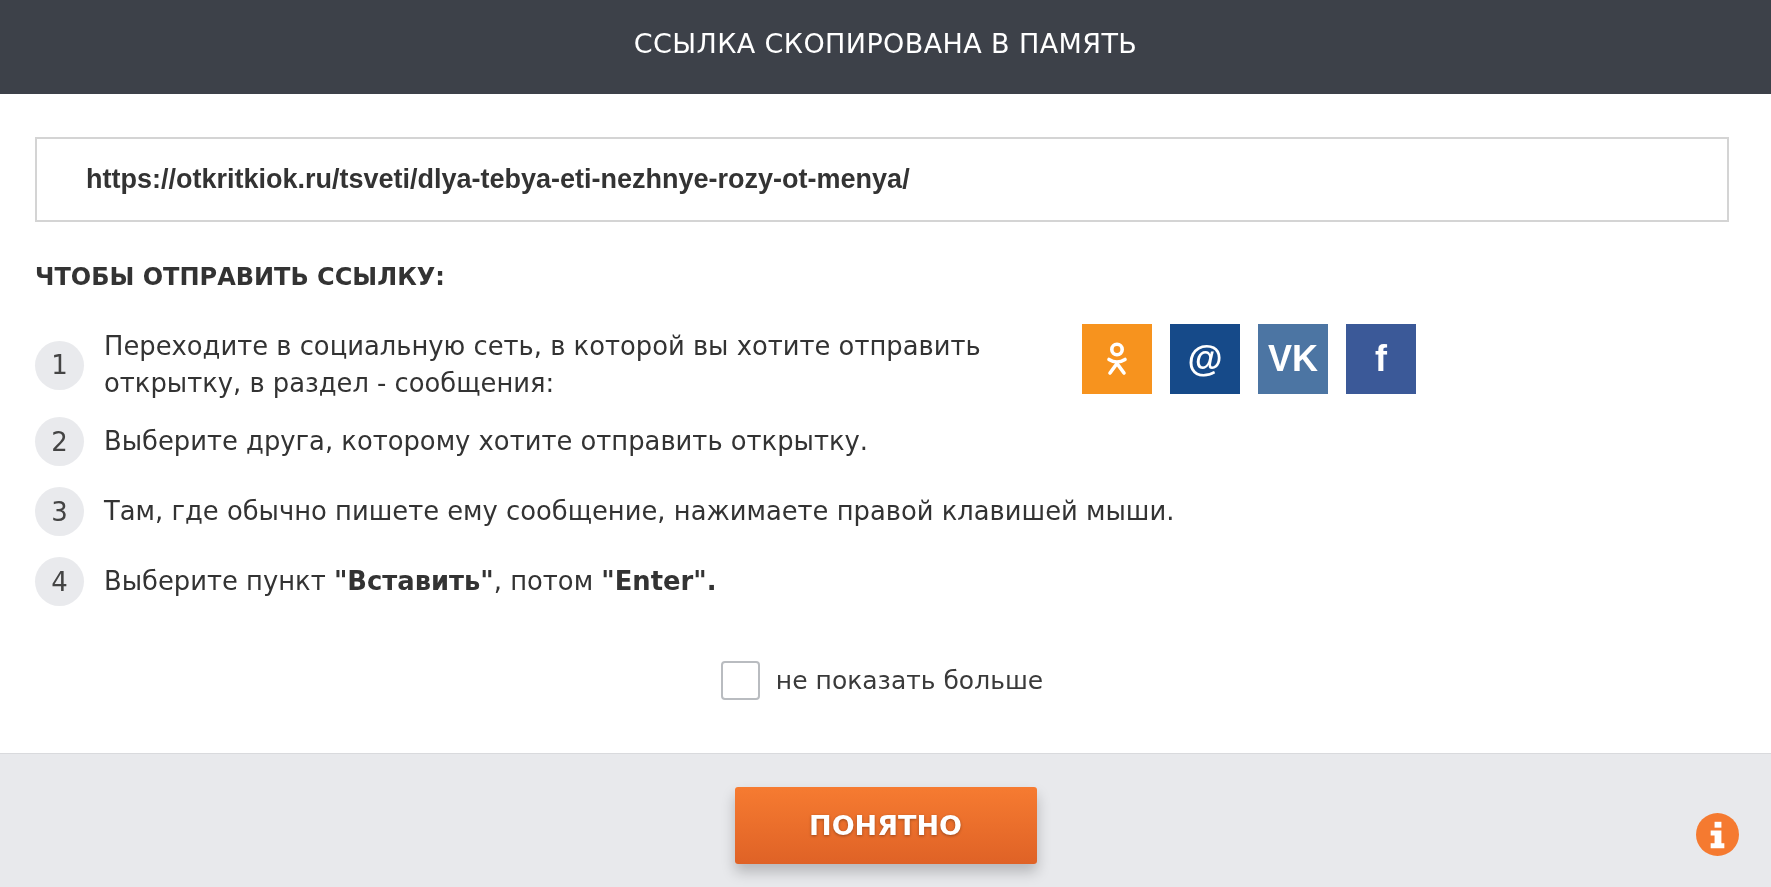 The width and height of the screenshot is (1771, 887). Describe the element at coordinates (486, 441) in the screenshot. I see `step-text: Выберите друга, которому хотите отправить открытку.` at that location.